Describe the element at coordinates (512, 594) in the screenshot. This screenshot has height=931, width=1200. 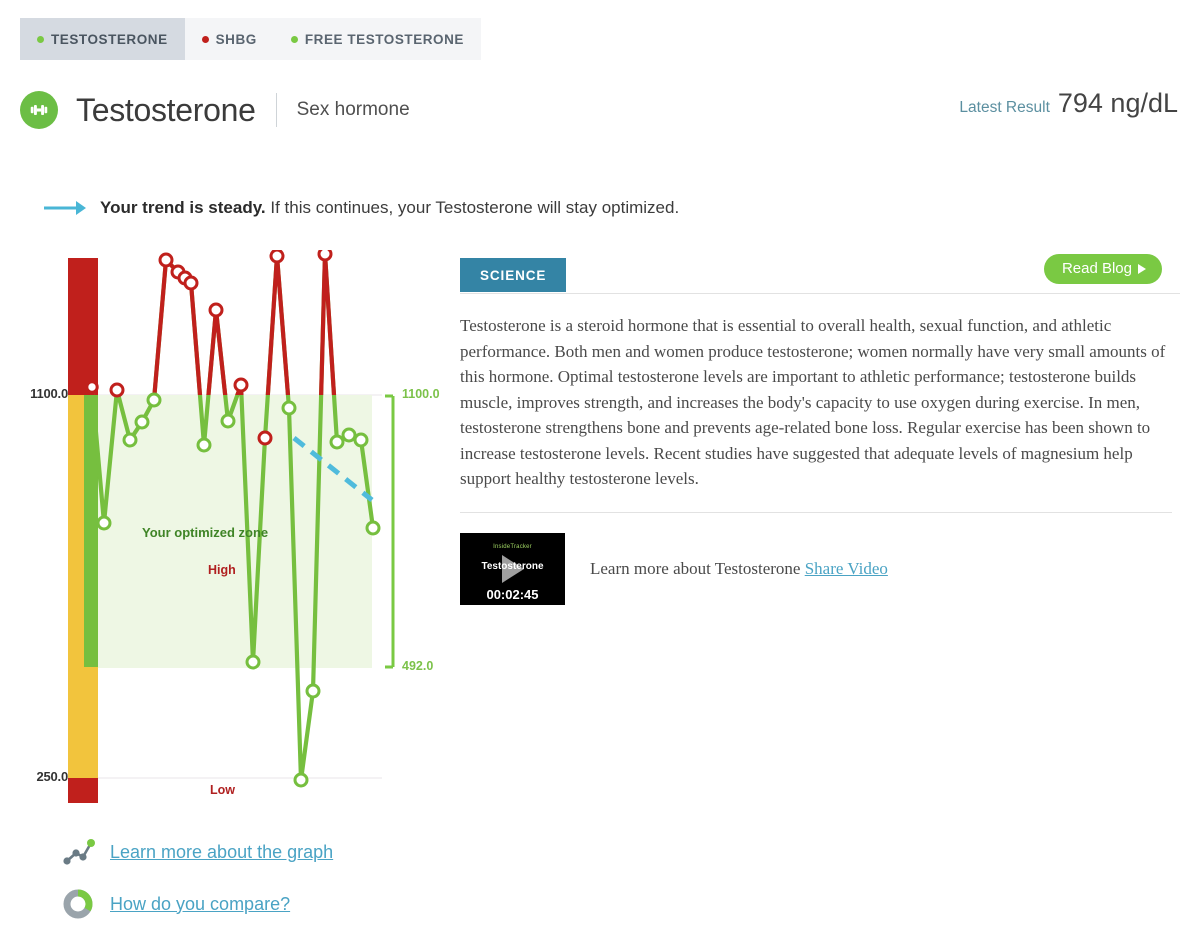
I see `video-duration: 00:02:45` at that location.